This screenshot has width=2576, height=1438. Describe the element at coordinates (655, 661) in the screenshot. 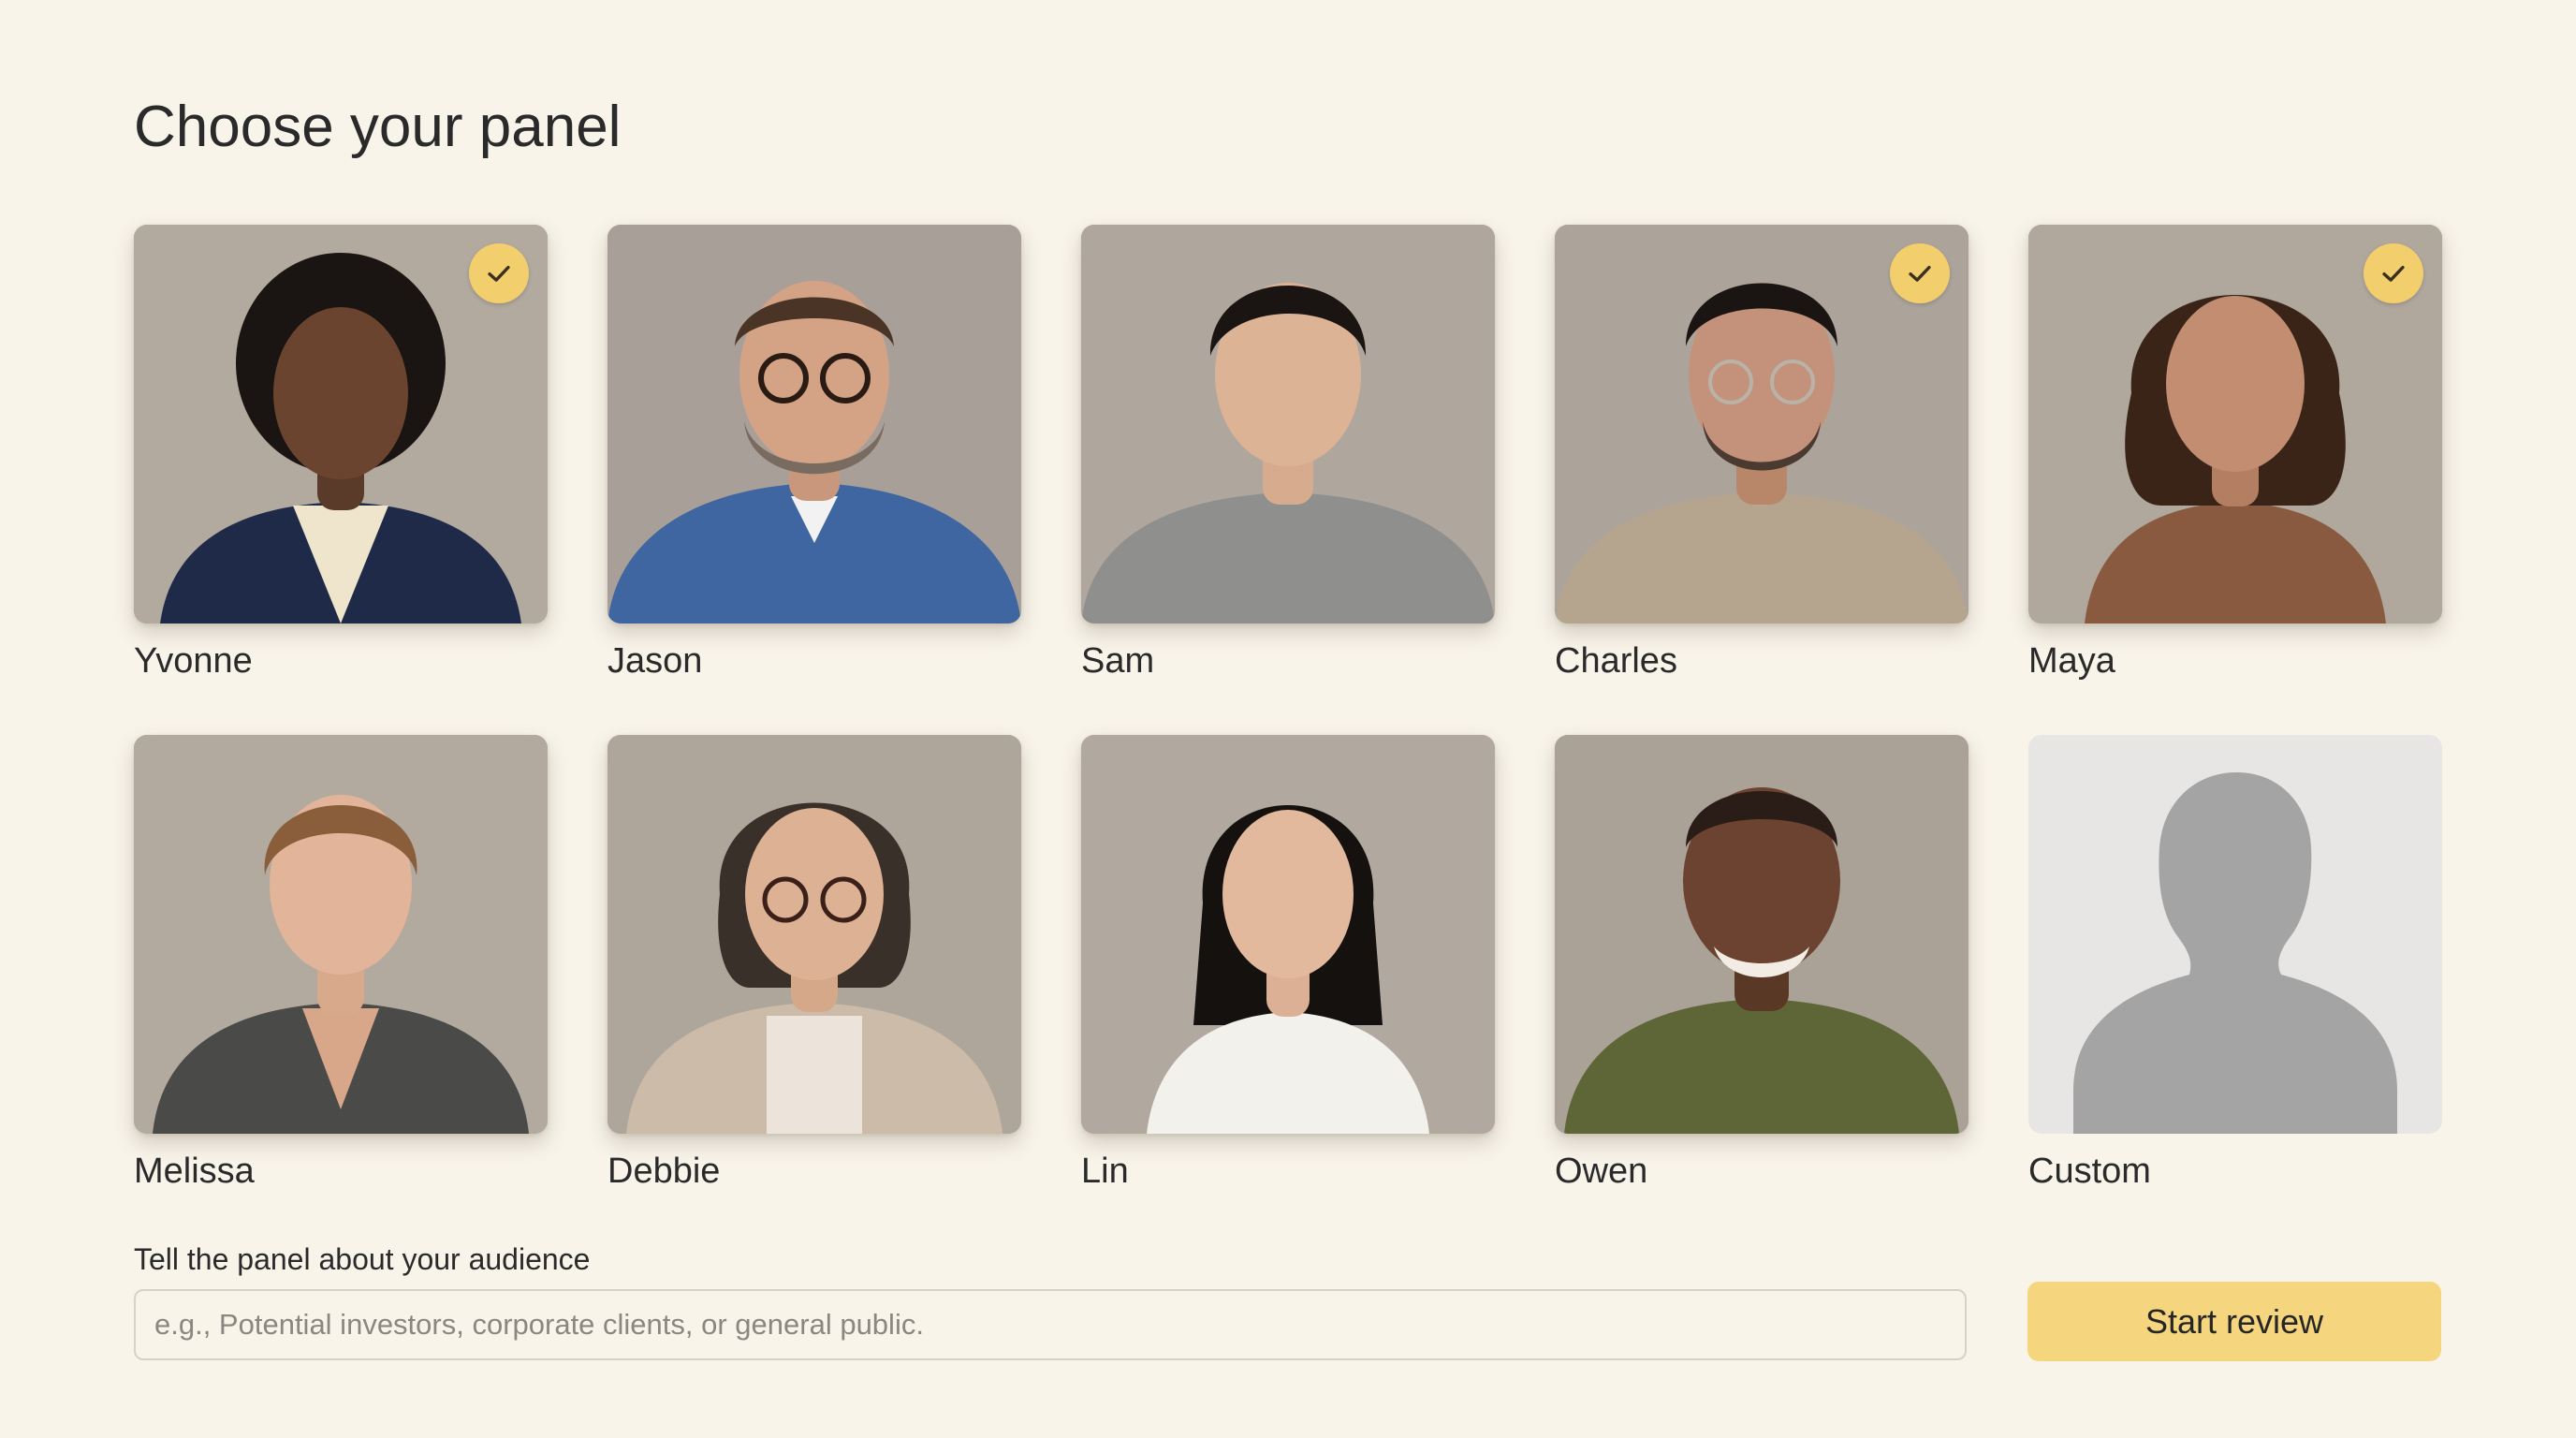

I see `panelist-name: Jason` at that location.